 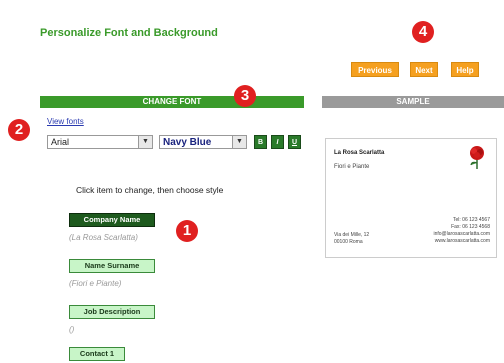 What do you see at coordinates (65, 121) in the screenshot?
I see `view-fonts-link: View fonts` at bounding box center [65, 121].